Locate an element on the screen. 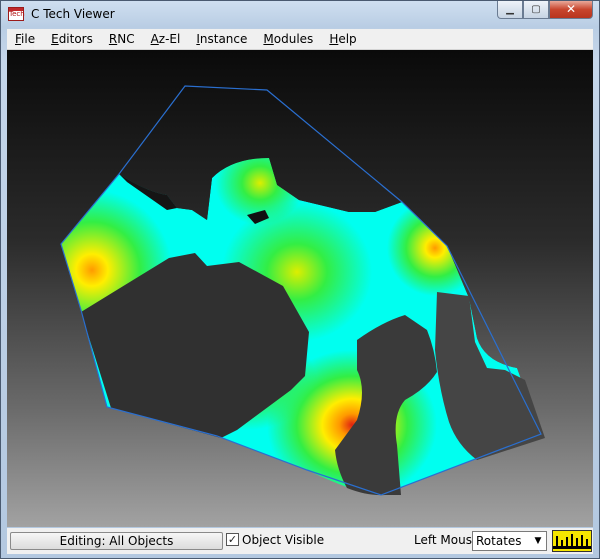 This screenshot has width=600, height=559. menu-modules: Modules is located at coordinates (288, 39).